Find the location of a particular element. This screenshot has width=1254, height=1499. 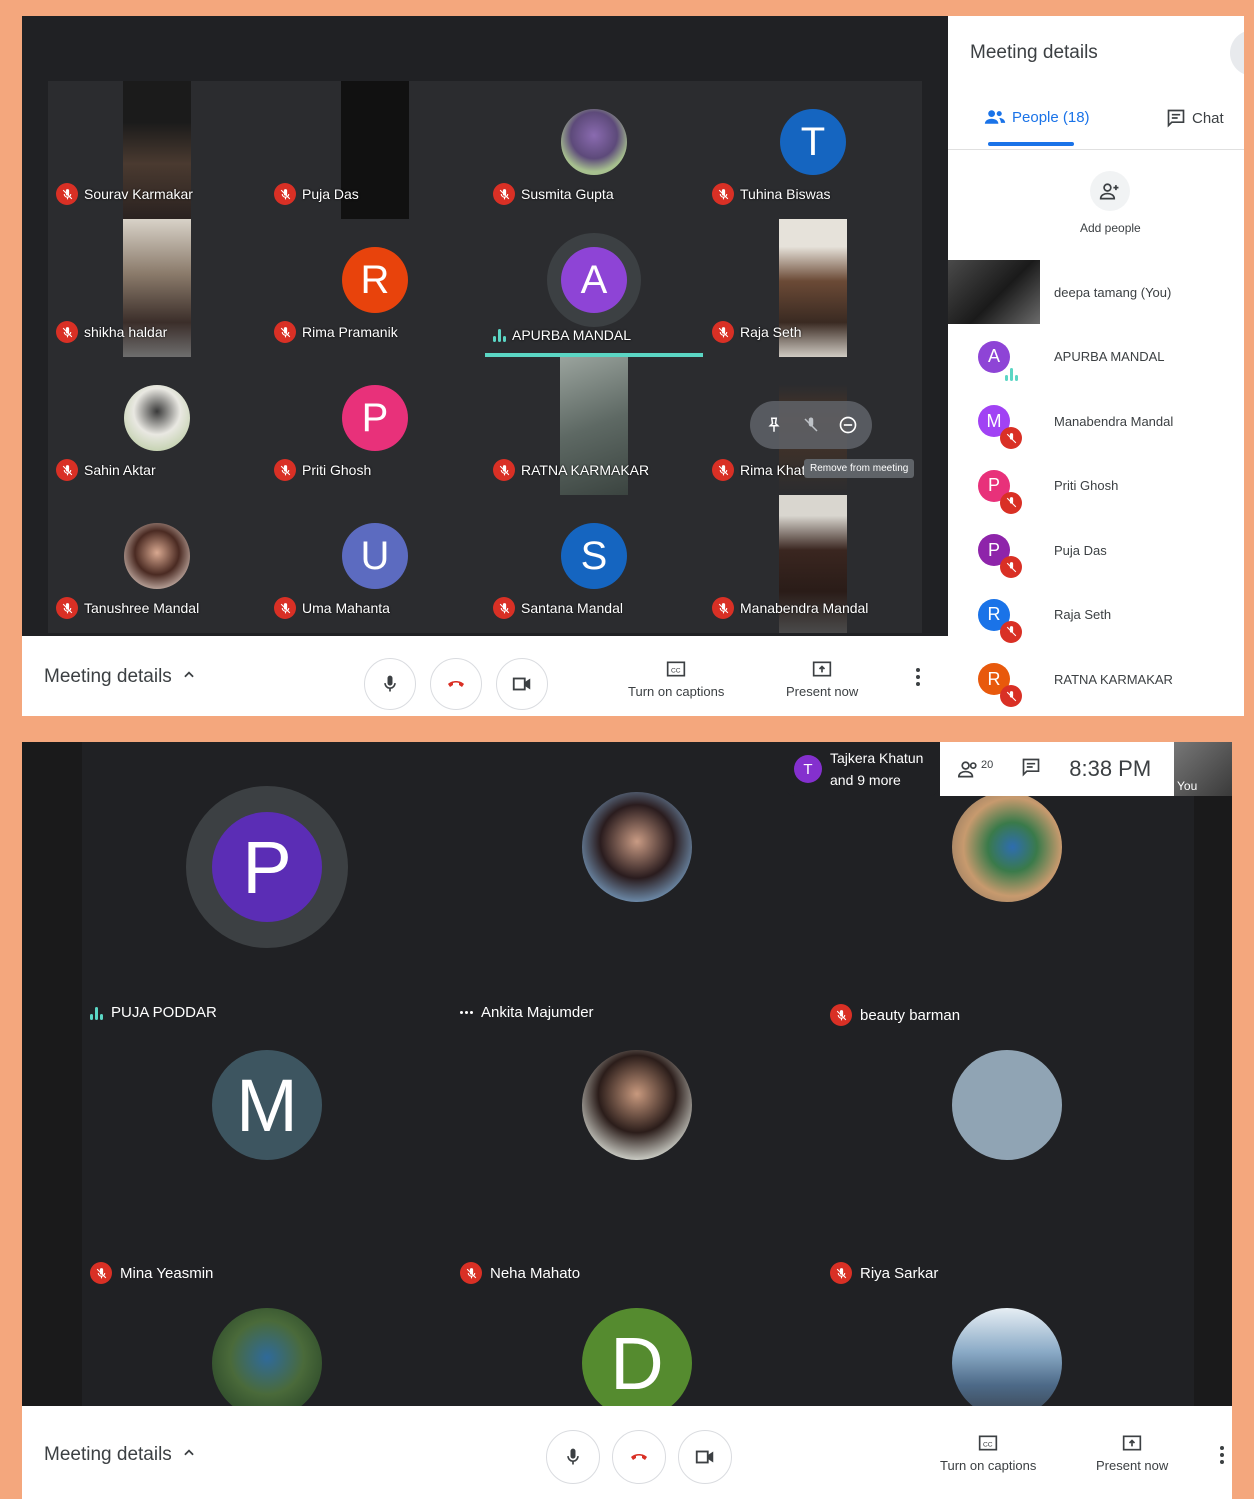

list-item: P Puja Das is located at coordinates (1096, 550).